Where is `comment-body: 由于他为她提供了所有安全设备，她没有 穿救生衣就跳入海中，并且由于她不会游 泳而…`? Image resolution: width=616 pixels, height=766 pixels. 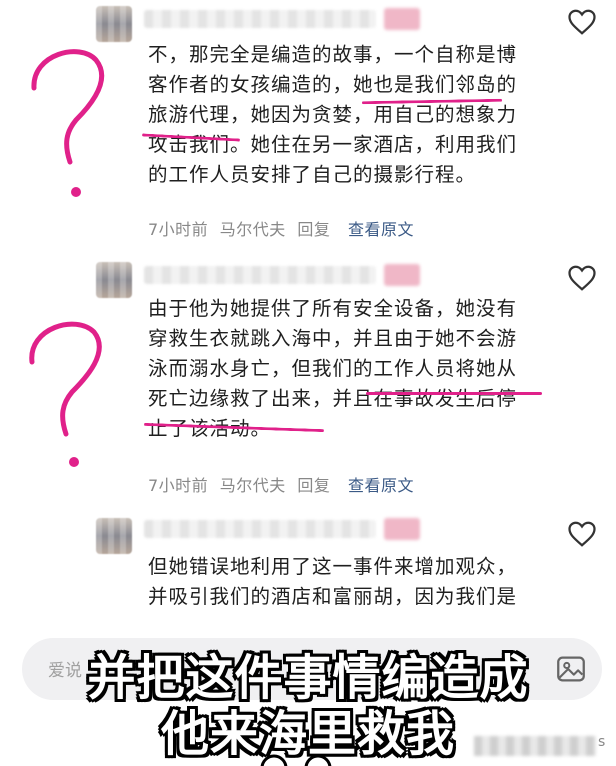
comment-body: 由于他为她提供了所有安全设备，她没有 穿救生衣就跳入海中，并且由于她不会游 泳而… is located at coordinates (333, 368).